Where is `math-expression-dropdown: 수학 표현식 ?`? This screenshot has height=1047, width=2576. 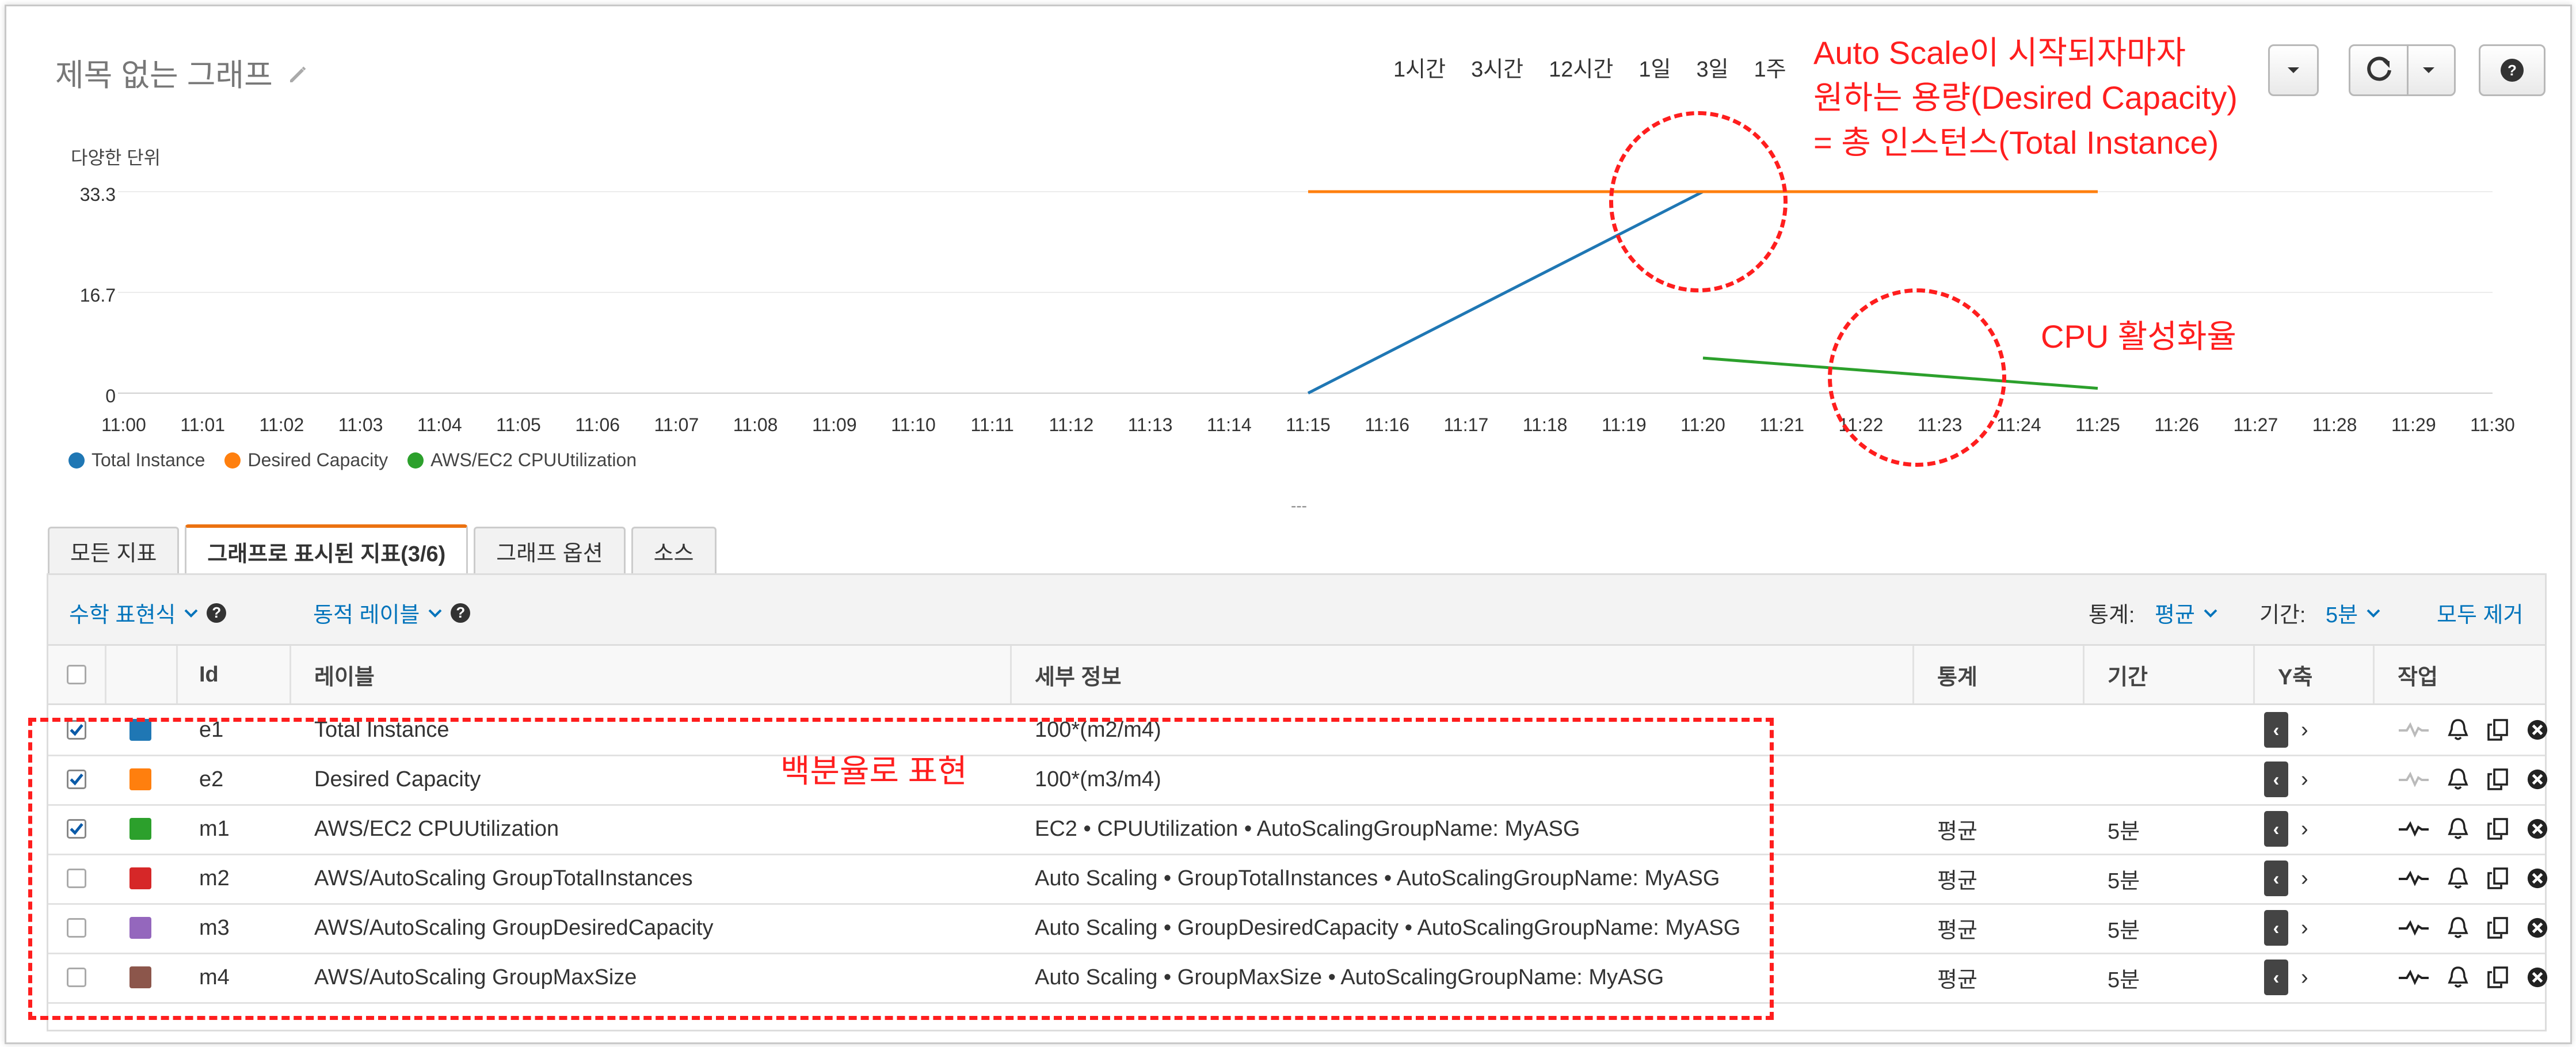 math-expression-dropdown: 수학 표현식 ? is located at coordinates (148, 613).